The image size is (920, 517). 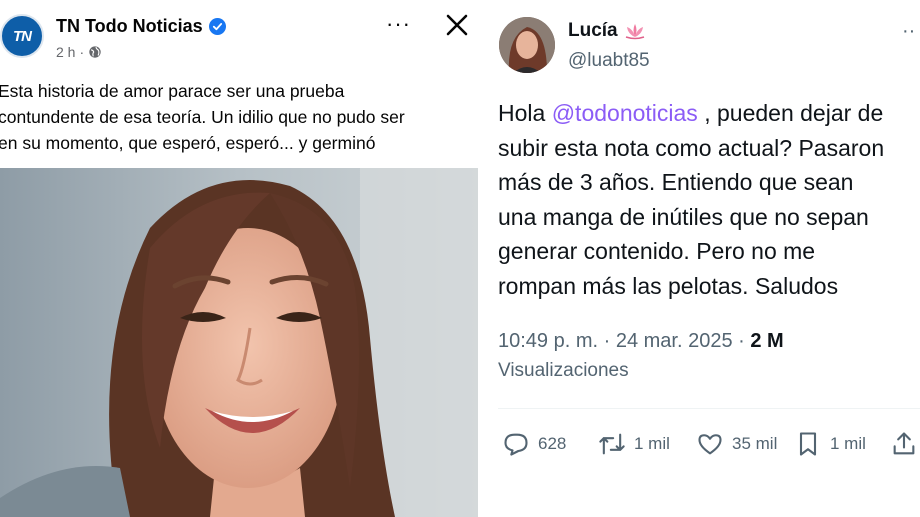 What do you see at coordinates (563, 370) in the screenshot?
I see `views-label: Visualizaciones` at bounding box center [563, 370].